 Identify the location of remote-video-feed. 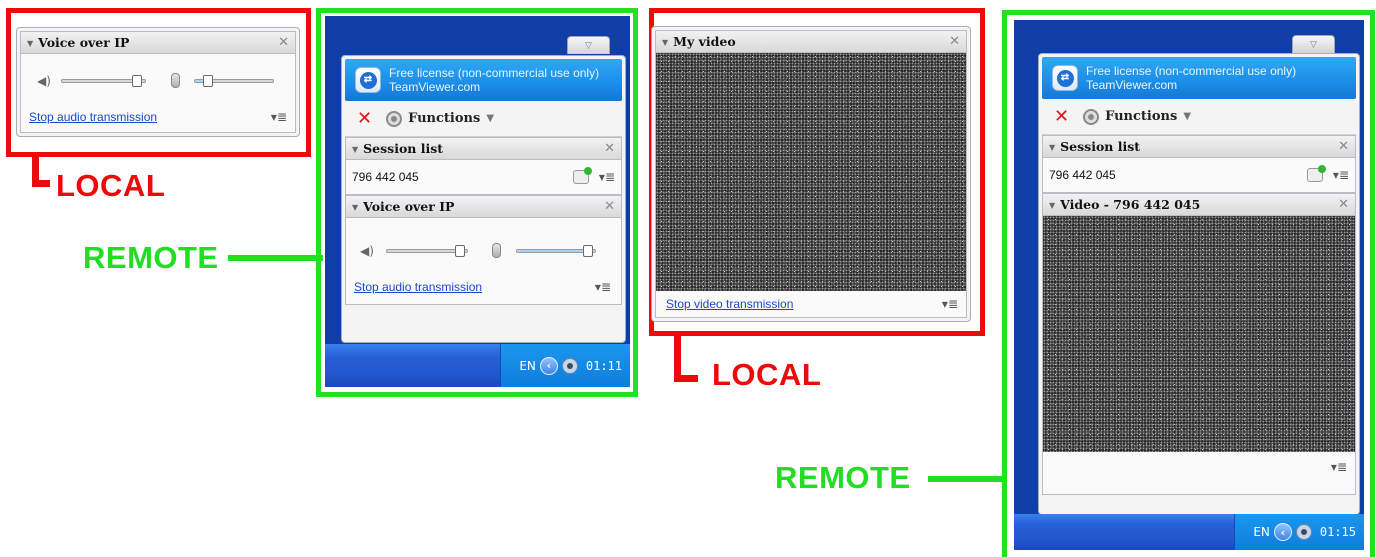
(1199, 334).